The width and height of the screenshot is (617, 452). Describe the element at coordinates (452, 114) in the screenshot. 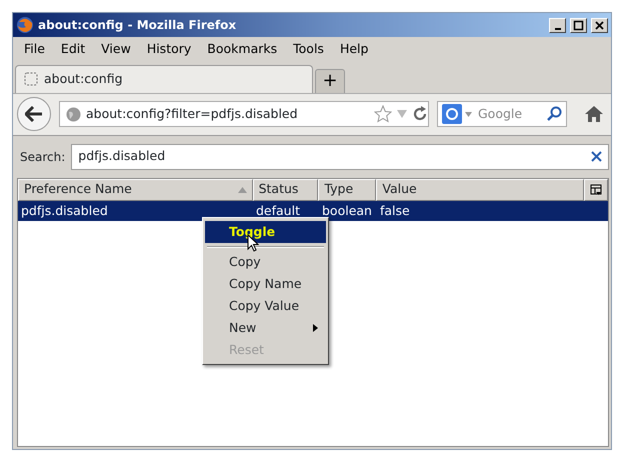

I see `search-engine-icon` at that location.